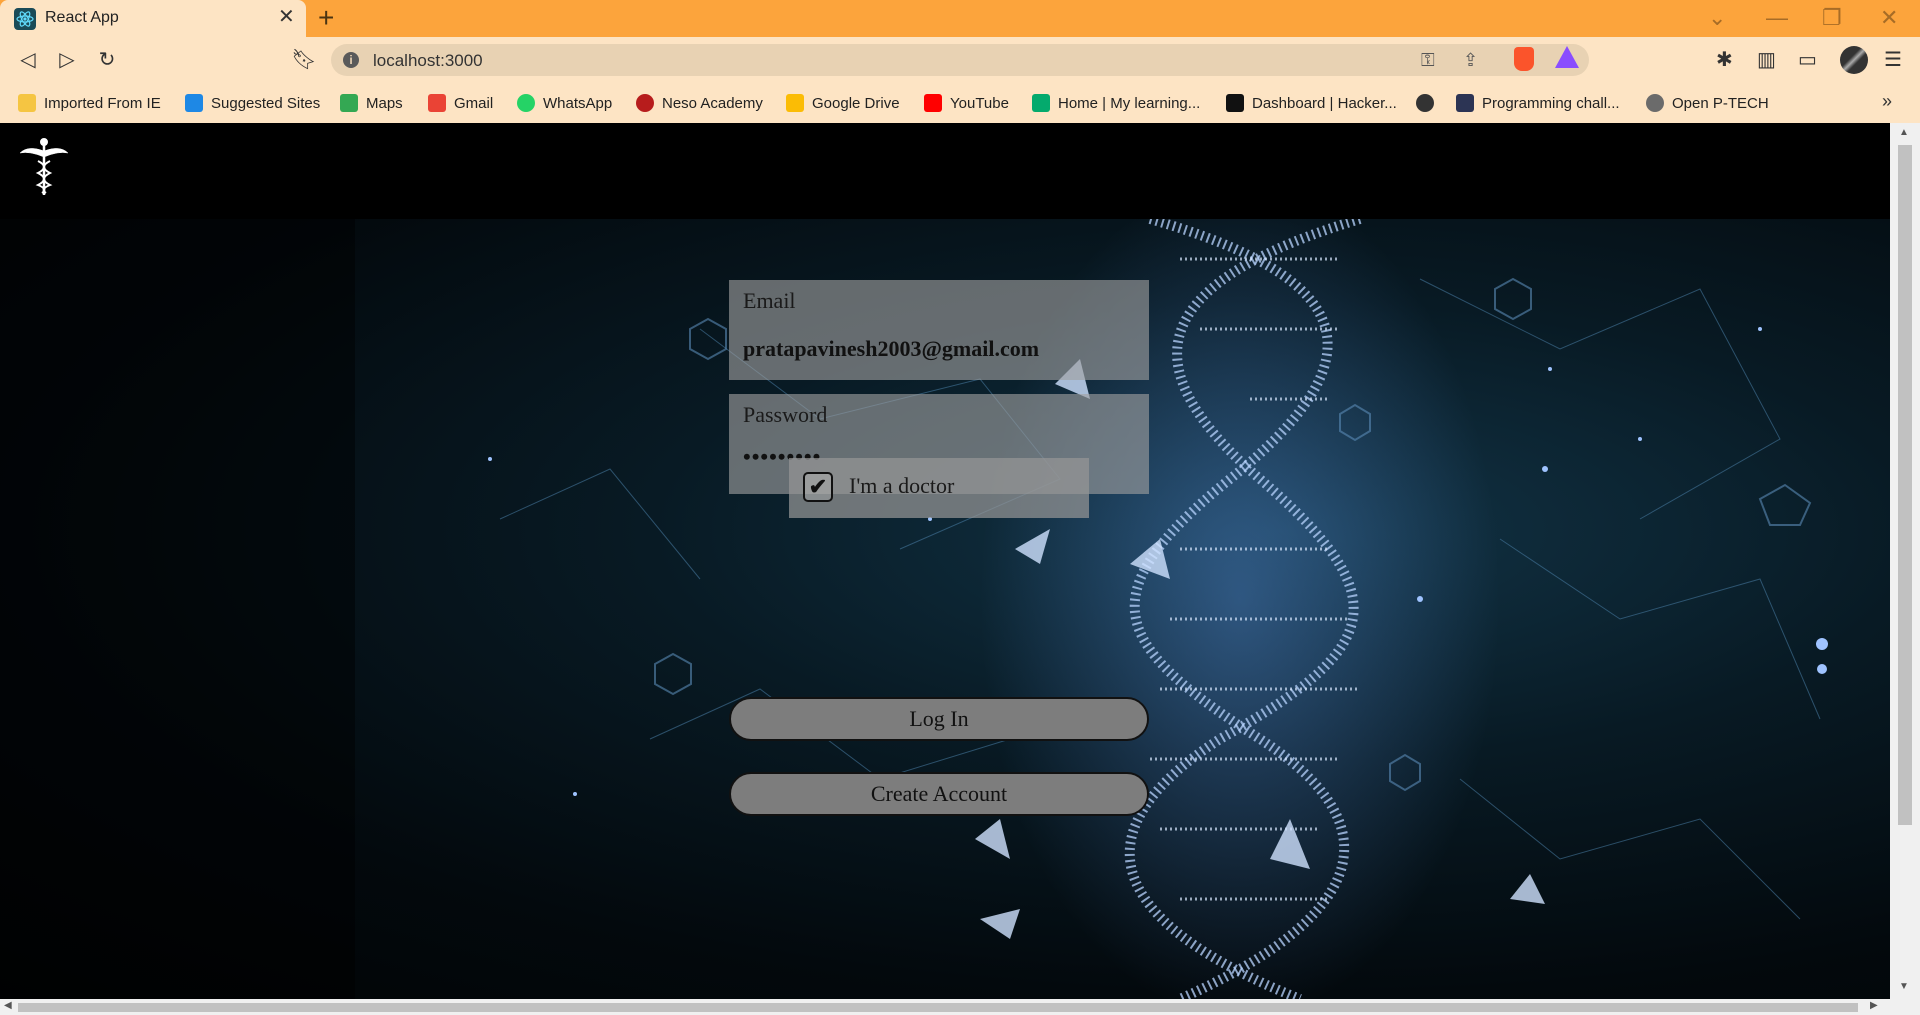 The image size is (1920, 1015). I want to click on doctor-checkbox-container: ✔ I'm a doctor, so click(939, 488).